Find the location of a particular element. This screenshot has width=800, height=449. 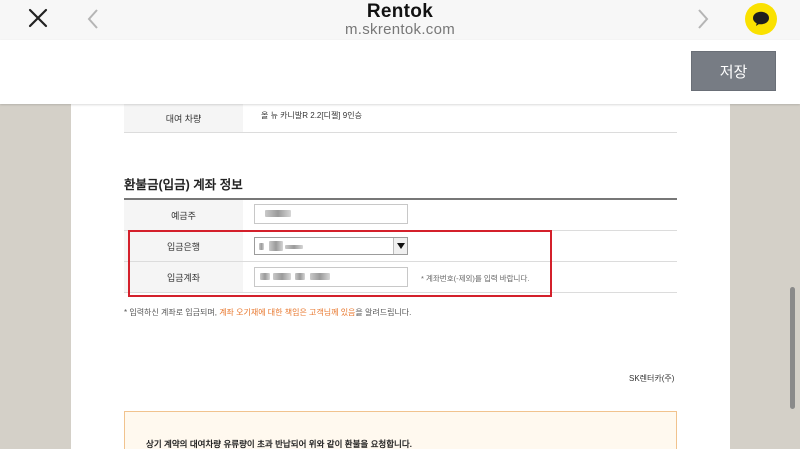

kakao-chat-button is located at coordinates (761, 19).